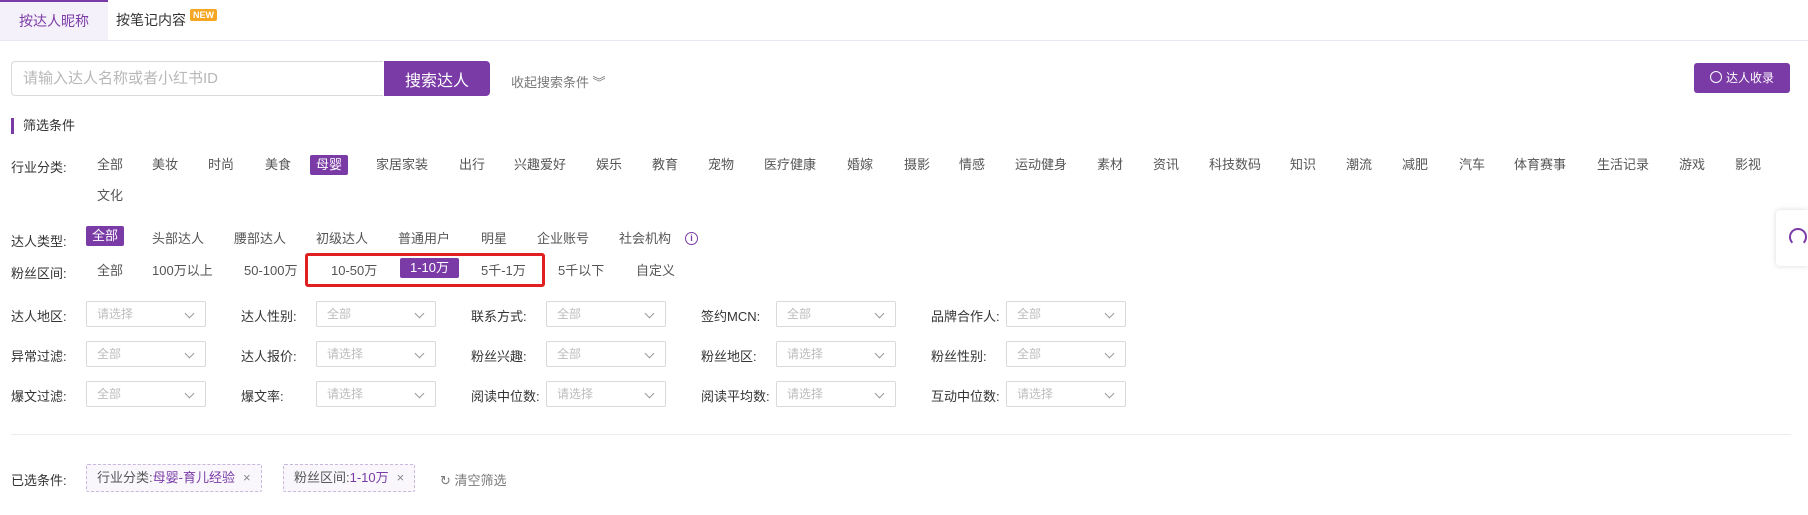 This screenshot has height=515, width=1808. Describe the element at coordinates (1792, 238) in the screenshot. I see `customer-support-widget` at that location.